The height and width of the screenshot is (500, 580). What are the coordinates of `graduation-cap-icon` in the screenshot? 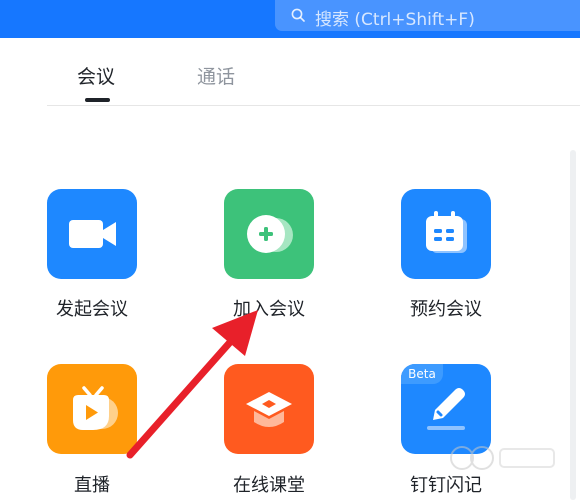 It's located at (269, 409).